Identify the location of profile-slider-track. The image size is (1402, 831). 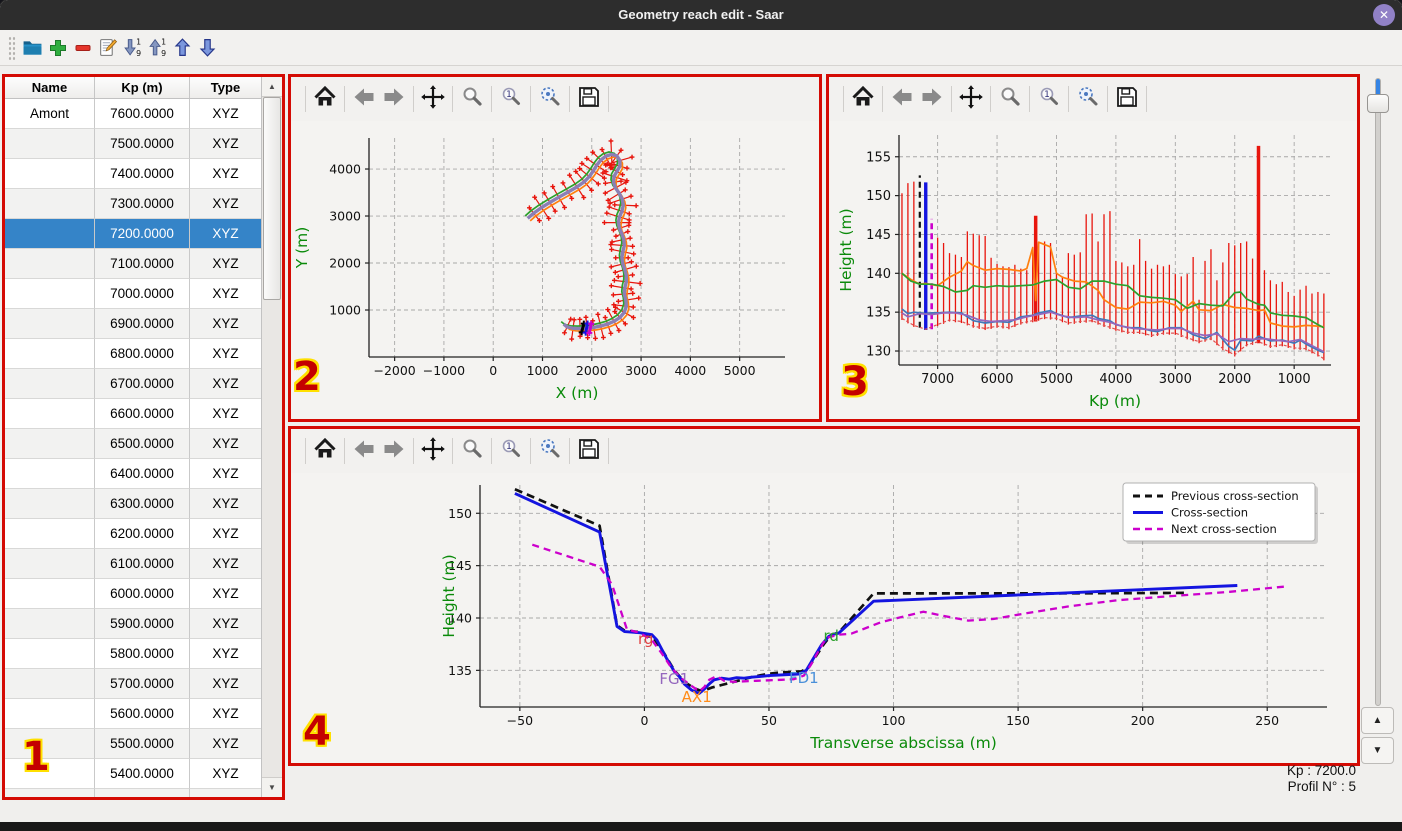
(1378, 392).